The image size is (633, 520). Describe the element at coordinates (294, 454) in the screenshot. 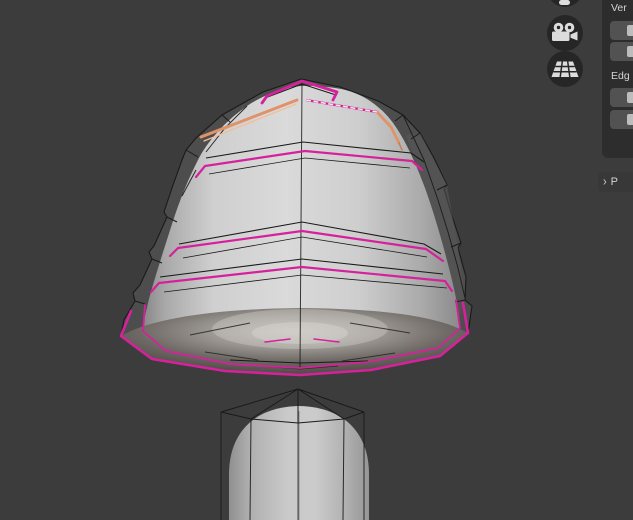

I see `capsule-mesh` at that location.